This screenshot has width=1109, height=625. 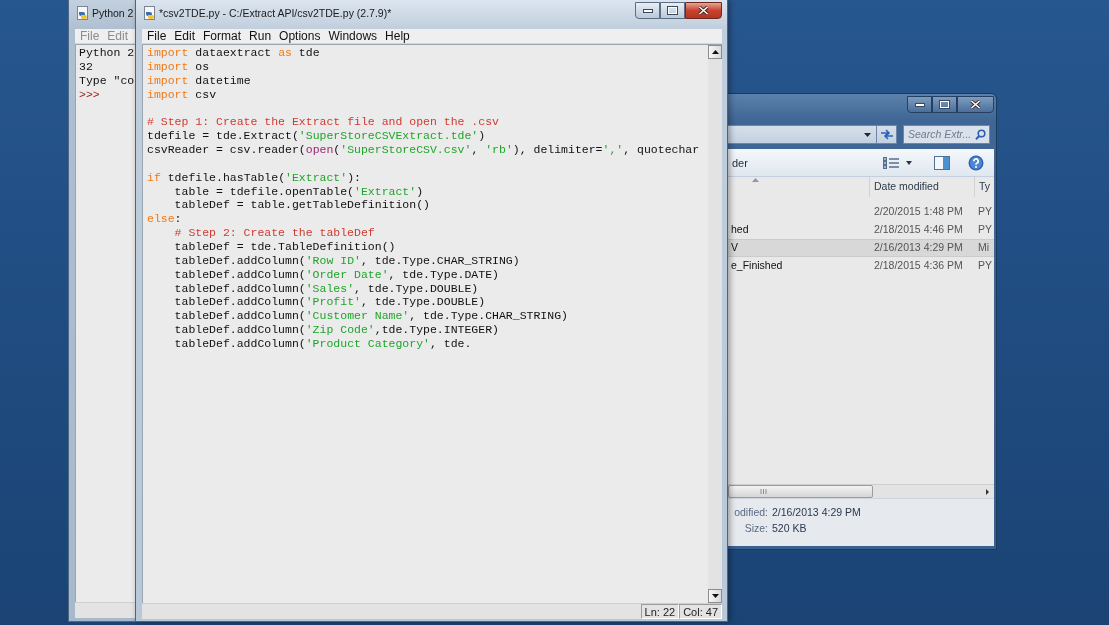 What do you see at coordinates (113, 13) in the screenshot?
I see `window-title: Python 2` at bounding box center [113, 13].